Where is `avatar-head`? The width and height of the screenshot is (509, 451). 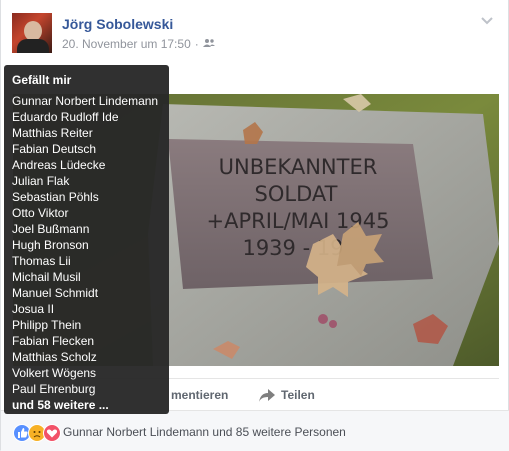
avatar-head is located at coordinates (33, 31).